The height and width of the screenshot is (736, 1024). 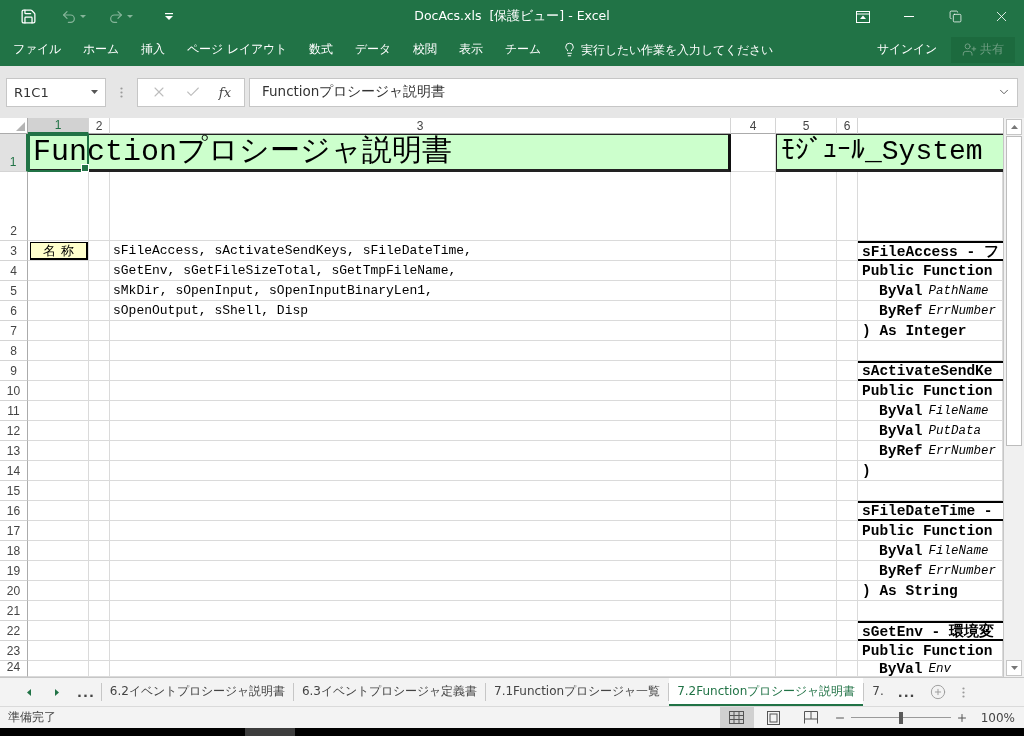 What do you see at coordinates (14, 251) in the screenshot?
I see `row-header: 3` at bounding box center [14, 251].